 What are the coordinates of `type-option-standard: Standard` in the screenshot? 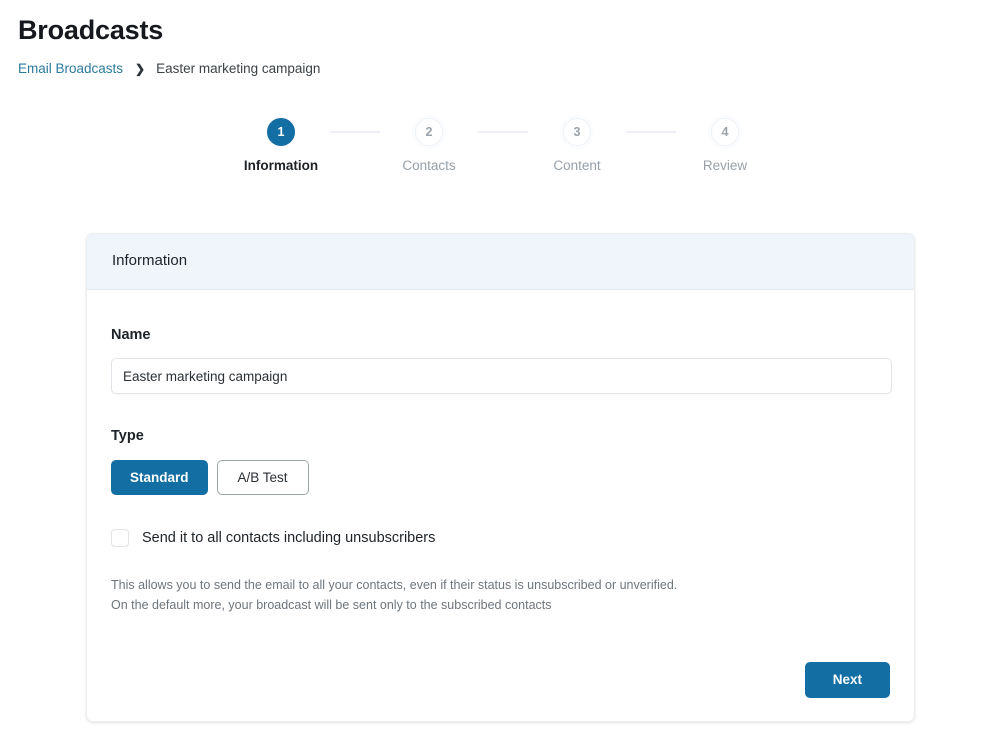 It's located at (159, 477).